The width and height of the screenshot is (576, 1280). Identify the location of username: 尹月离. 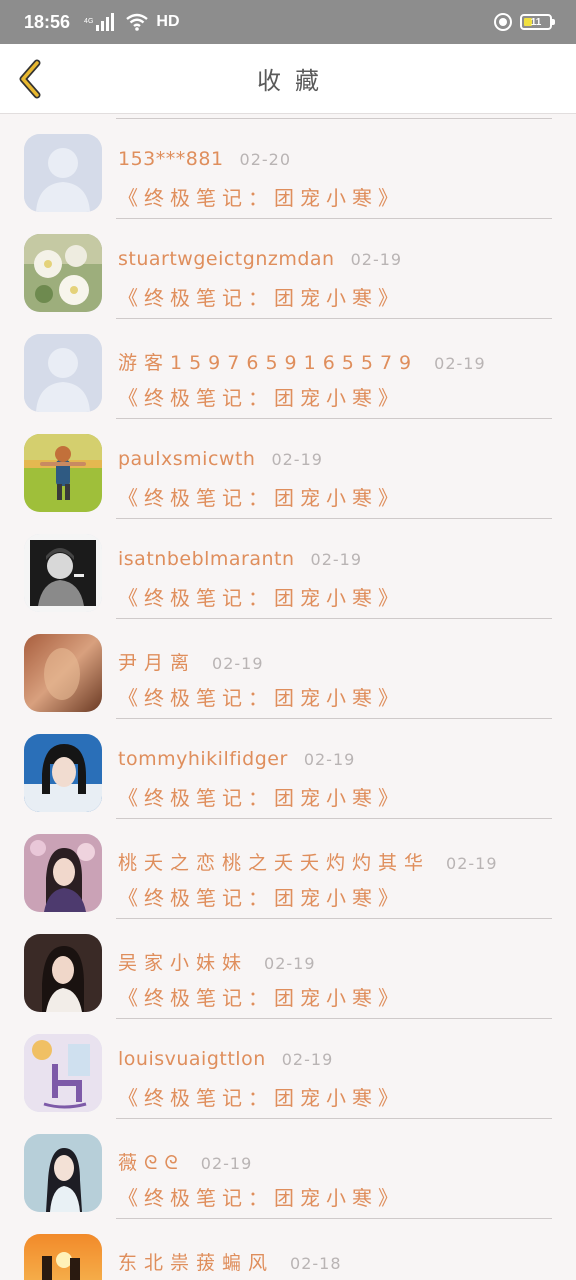
(157, 663).